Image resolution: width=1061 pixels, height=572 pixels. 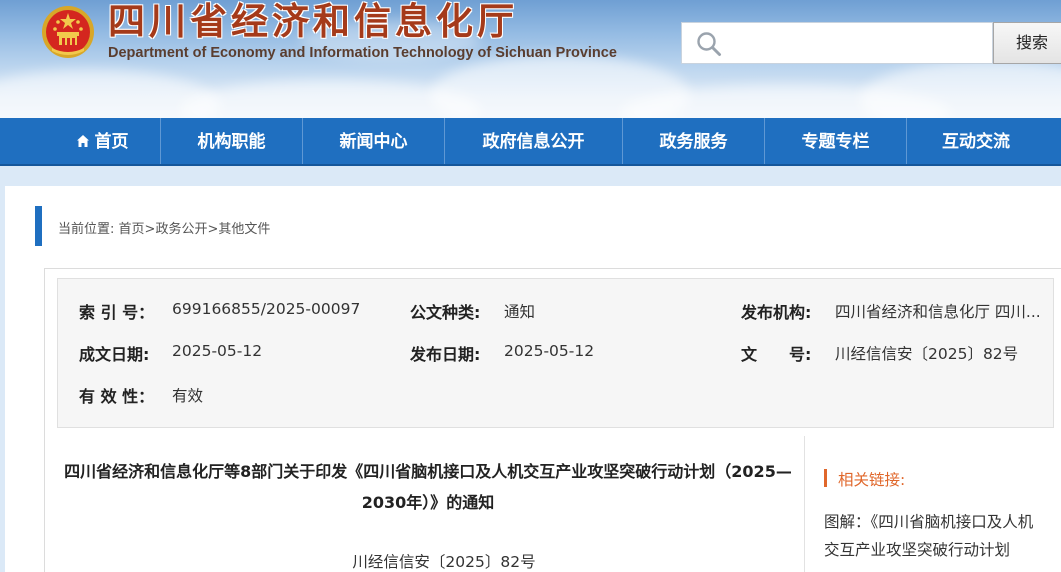 I want to click on search-input, so click(x=859, y=44).